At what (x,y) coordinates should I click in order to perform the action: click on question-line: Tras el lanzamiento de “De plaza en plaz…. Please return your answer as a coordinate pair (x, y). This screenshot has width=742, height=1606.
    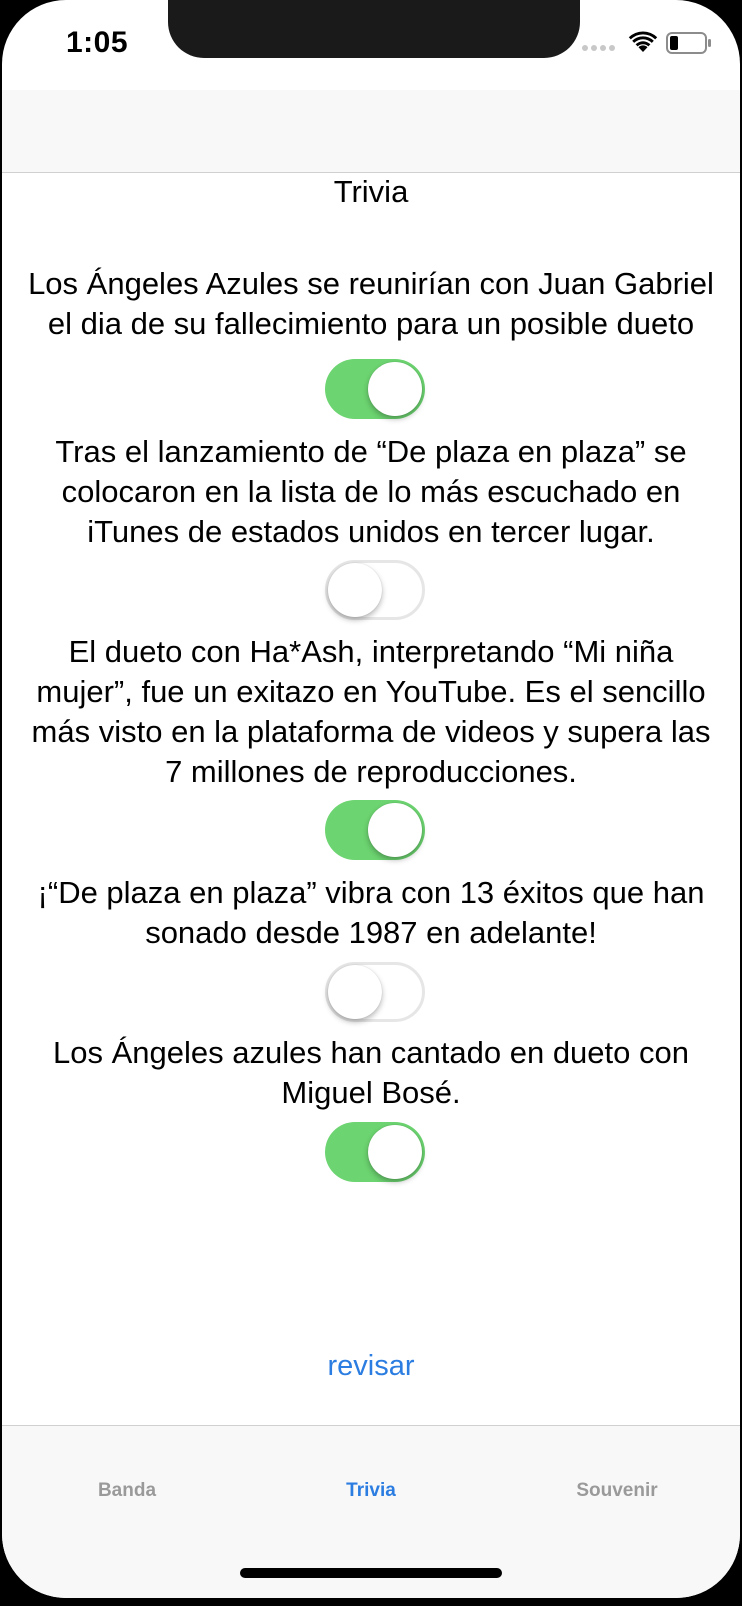
    Looking at the image, I should click on (371, 451).